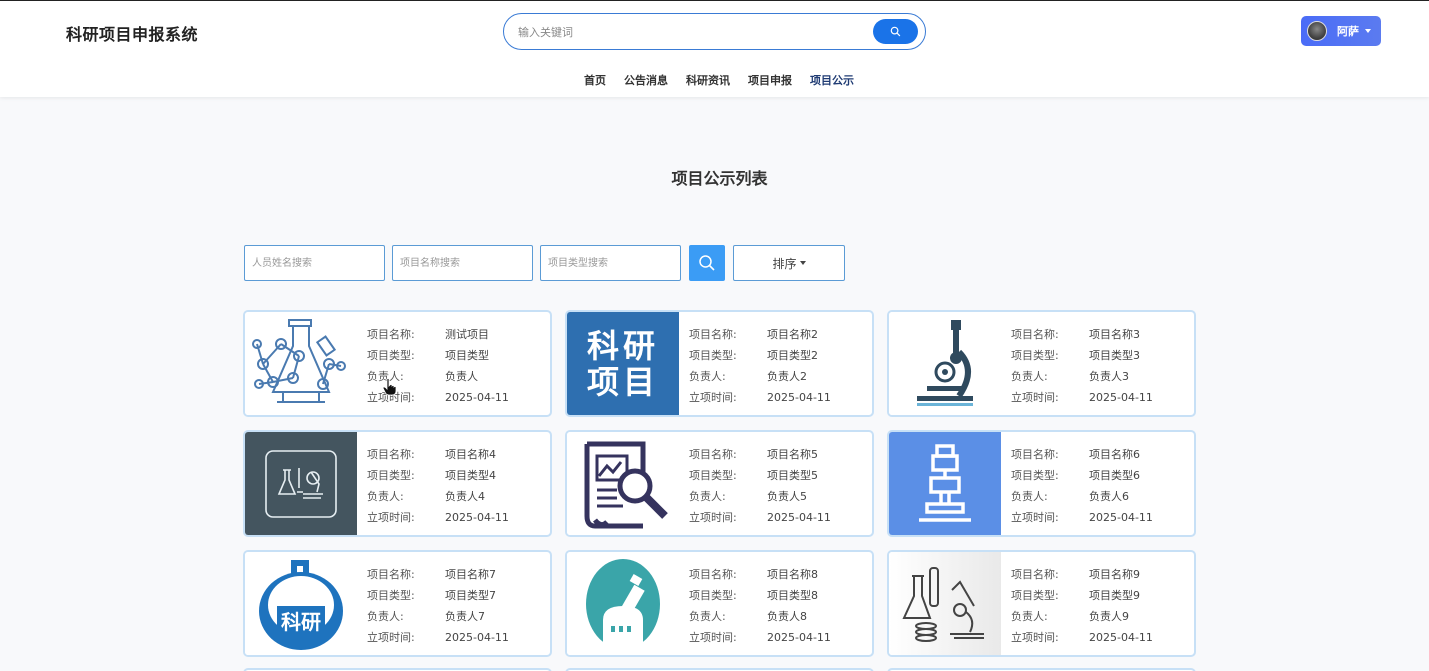 This screenshot has height=671, width=1429. What do you see at coordinates (787, 616) in the screenshot?
I see `owner-value: 负责人8` at bounding box center [787, 616].